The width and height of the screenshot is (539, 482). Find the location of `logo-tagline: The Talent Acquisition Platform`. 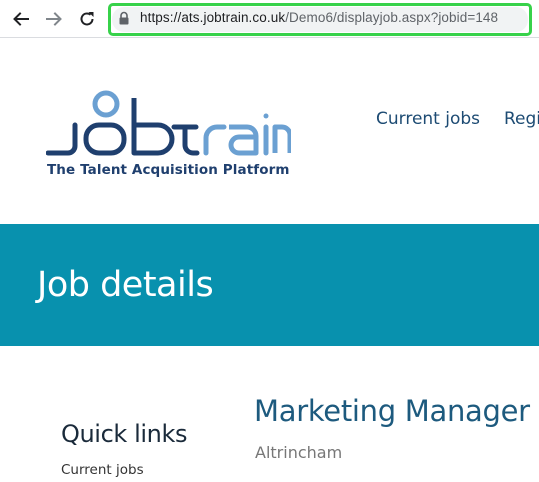

logo-tagline: The Talent Acquisition Platform is located at coordinates (168, 170).